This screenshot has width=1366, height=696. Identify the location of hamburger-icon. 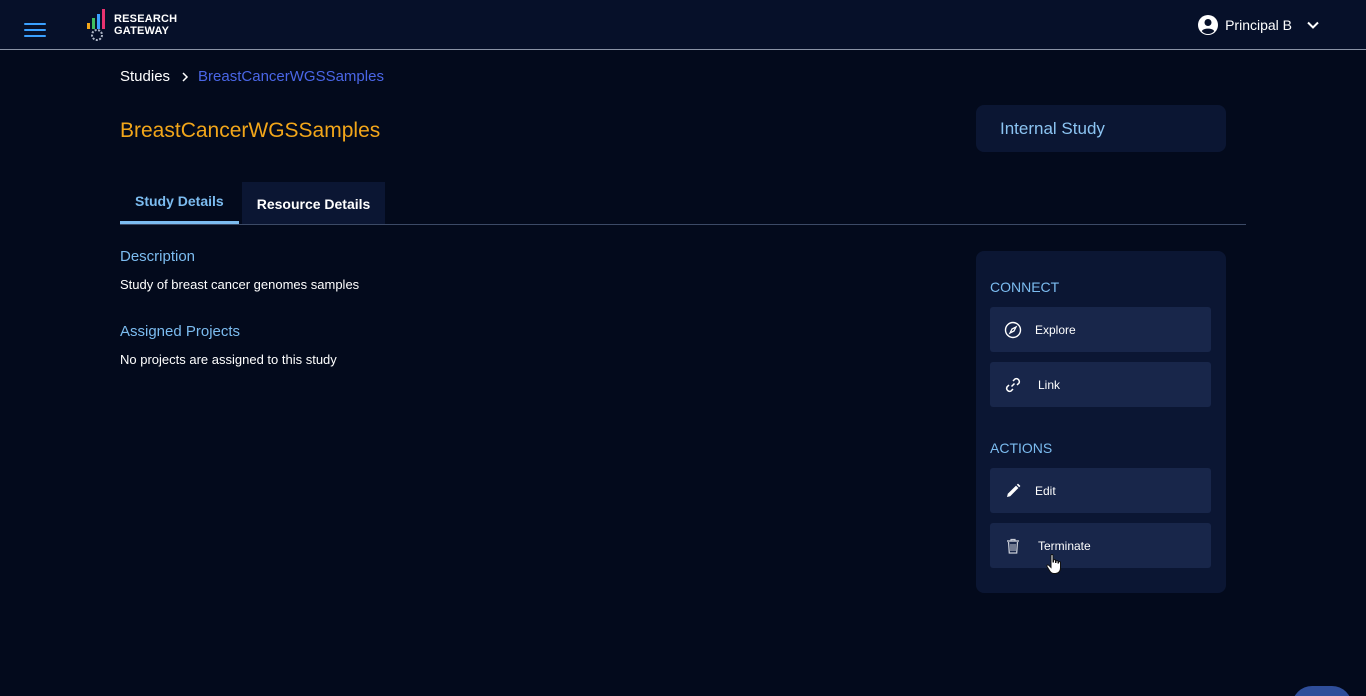
(35, 32).